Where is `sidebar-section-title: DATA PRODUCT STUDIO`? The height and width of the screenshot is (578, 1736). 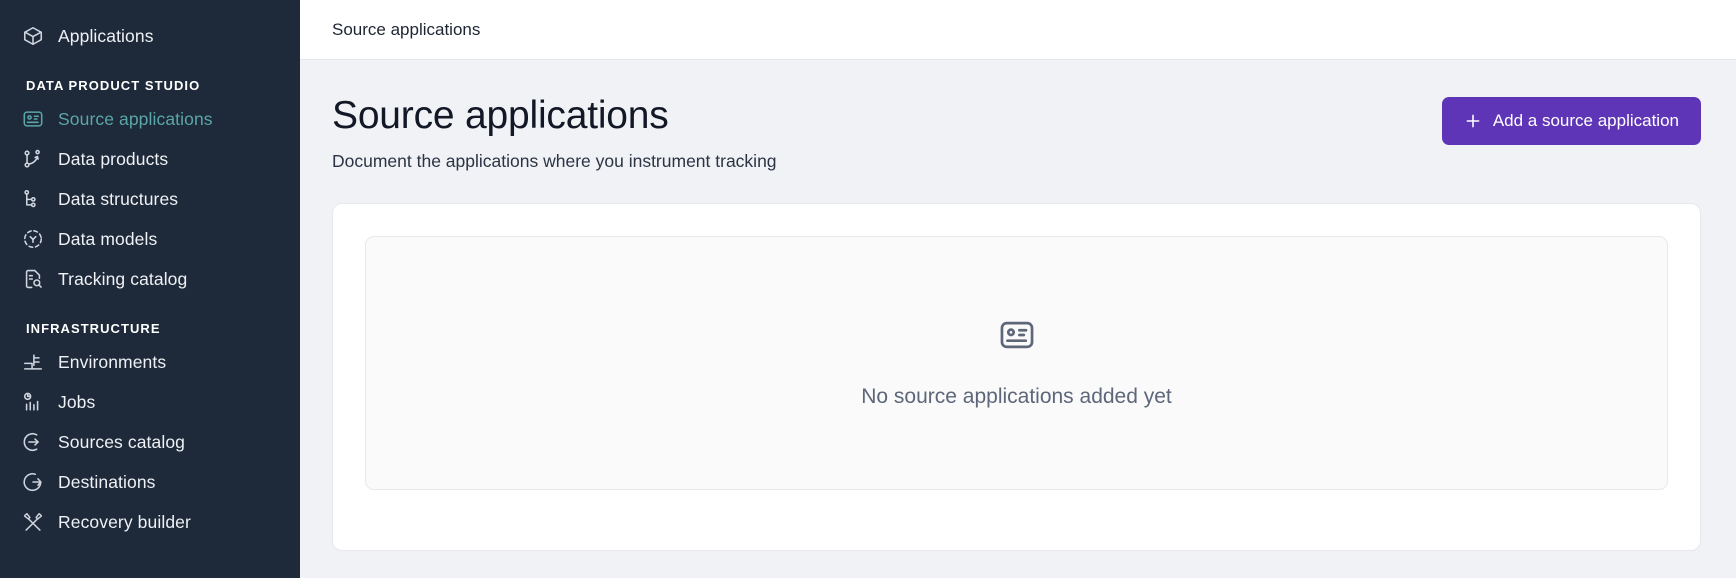
sidebar-section-title: DATA PRODUCT STUDIO is located at coordinates (113, 85).